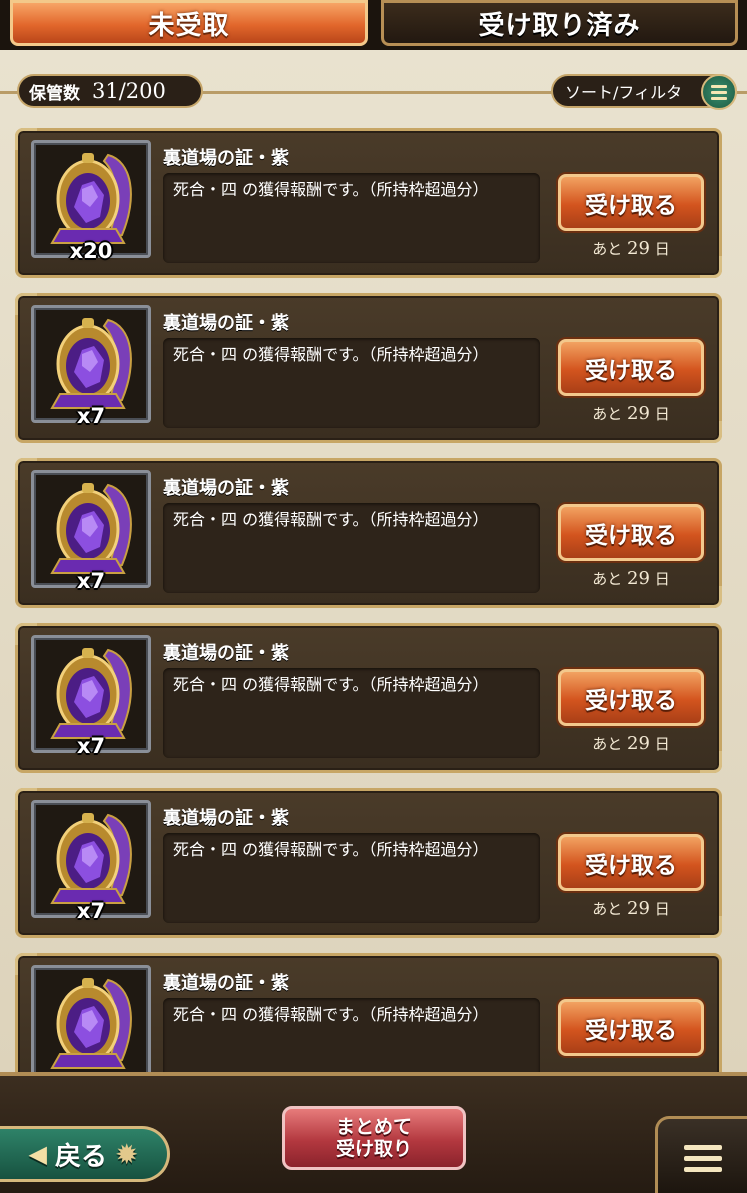  What do you see at coordinates (373, 1127) in the screenshot?
I see `claim-all-line1: まとめて` at bounding box center [373, 1127].